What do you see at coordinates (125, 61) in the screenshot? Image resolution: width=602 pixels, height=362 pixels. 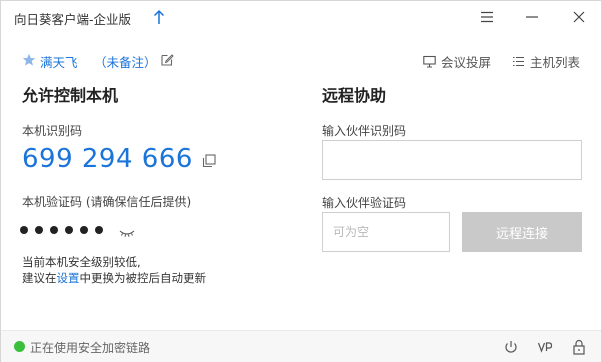 I see `user-remark: （未备注）` at bounding box center [125, 61].